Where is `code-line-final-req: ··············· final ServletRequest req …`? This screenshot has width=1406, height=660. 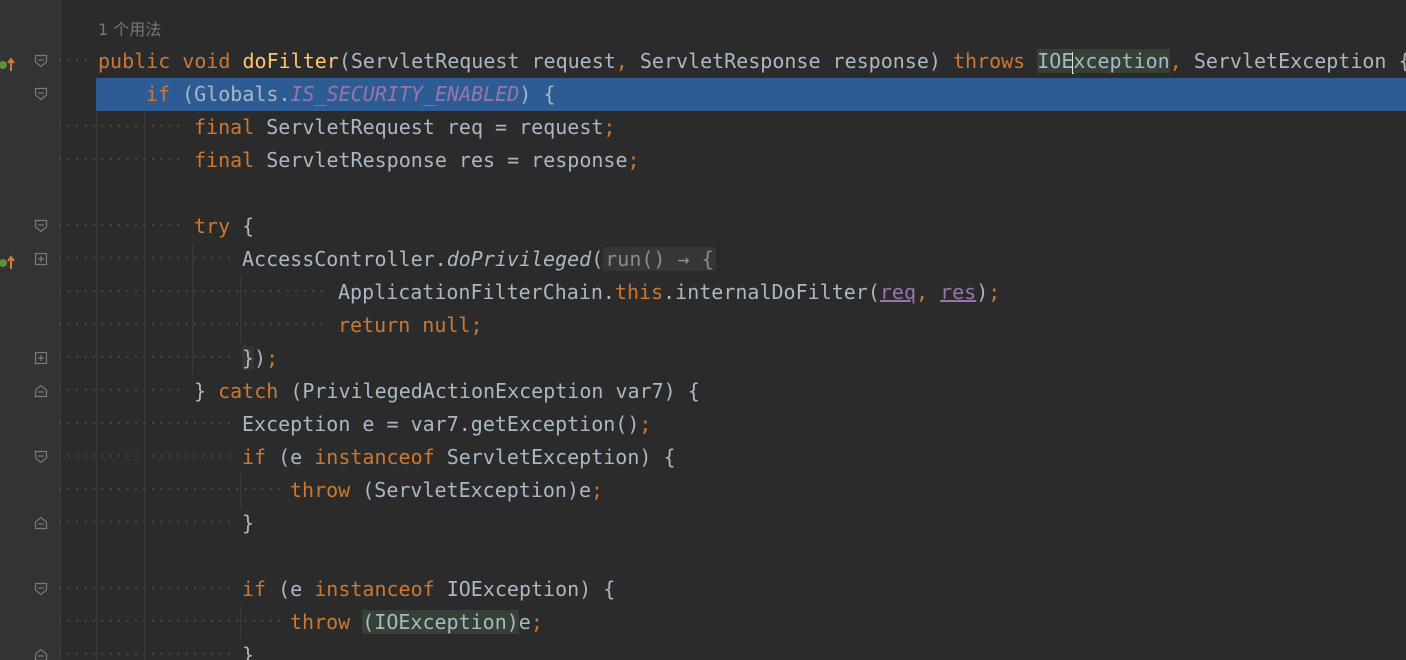 code-line-final-req: ··············· final ServletRequest req … is located at coordinates (703, 127).